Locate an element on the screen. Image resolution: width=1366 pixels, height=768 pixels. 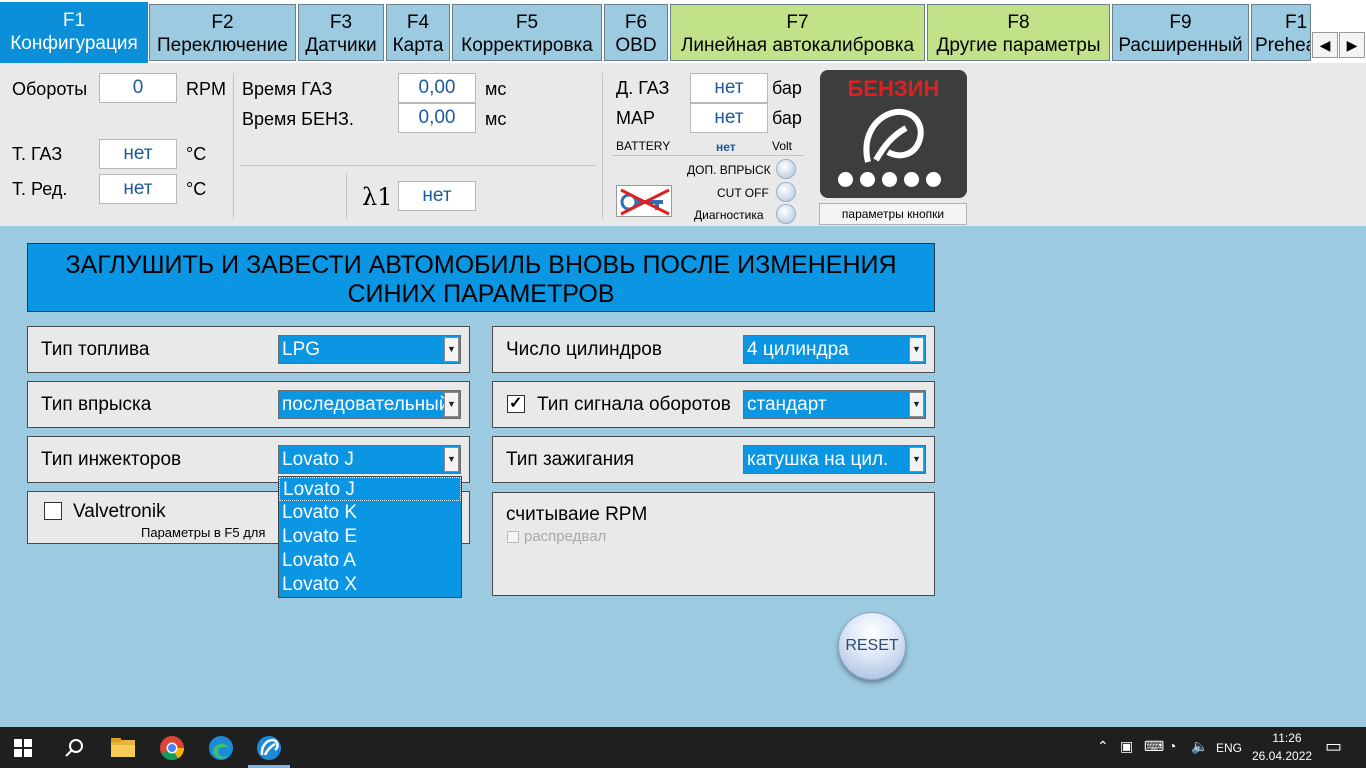
gas-temp-label: Т. ГАЗ is located at coordinates (37, 154).